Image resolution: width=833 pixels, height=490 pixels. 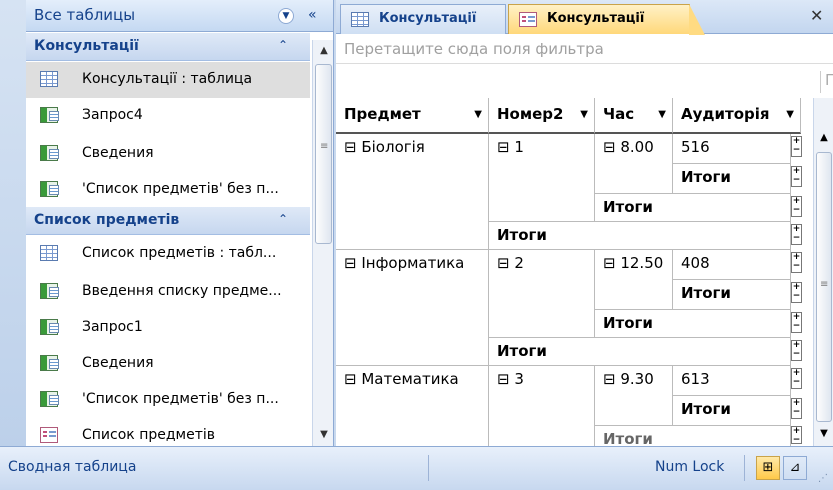 What do you see at coordinates (412, 192) in the screenshot?
I see `subject-cell: ⊟ Біологія` at bounding box center [412, 192].